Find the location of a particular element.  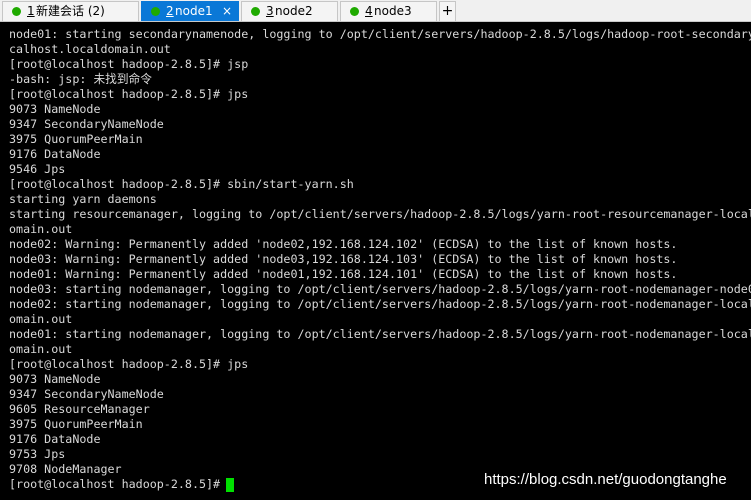

tab-session-2: 2 node1 × is located at coordinates (190, 11).